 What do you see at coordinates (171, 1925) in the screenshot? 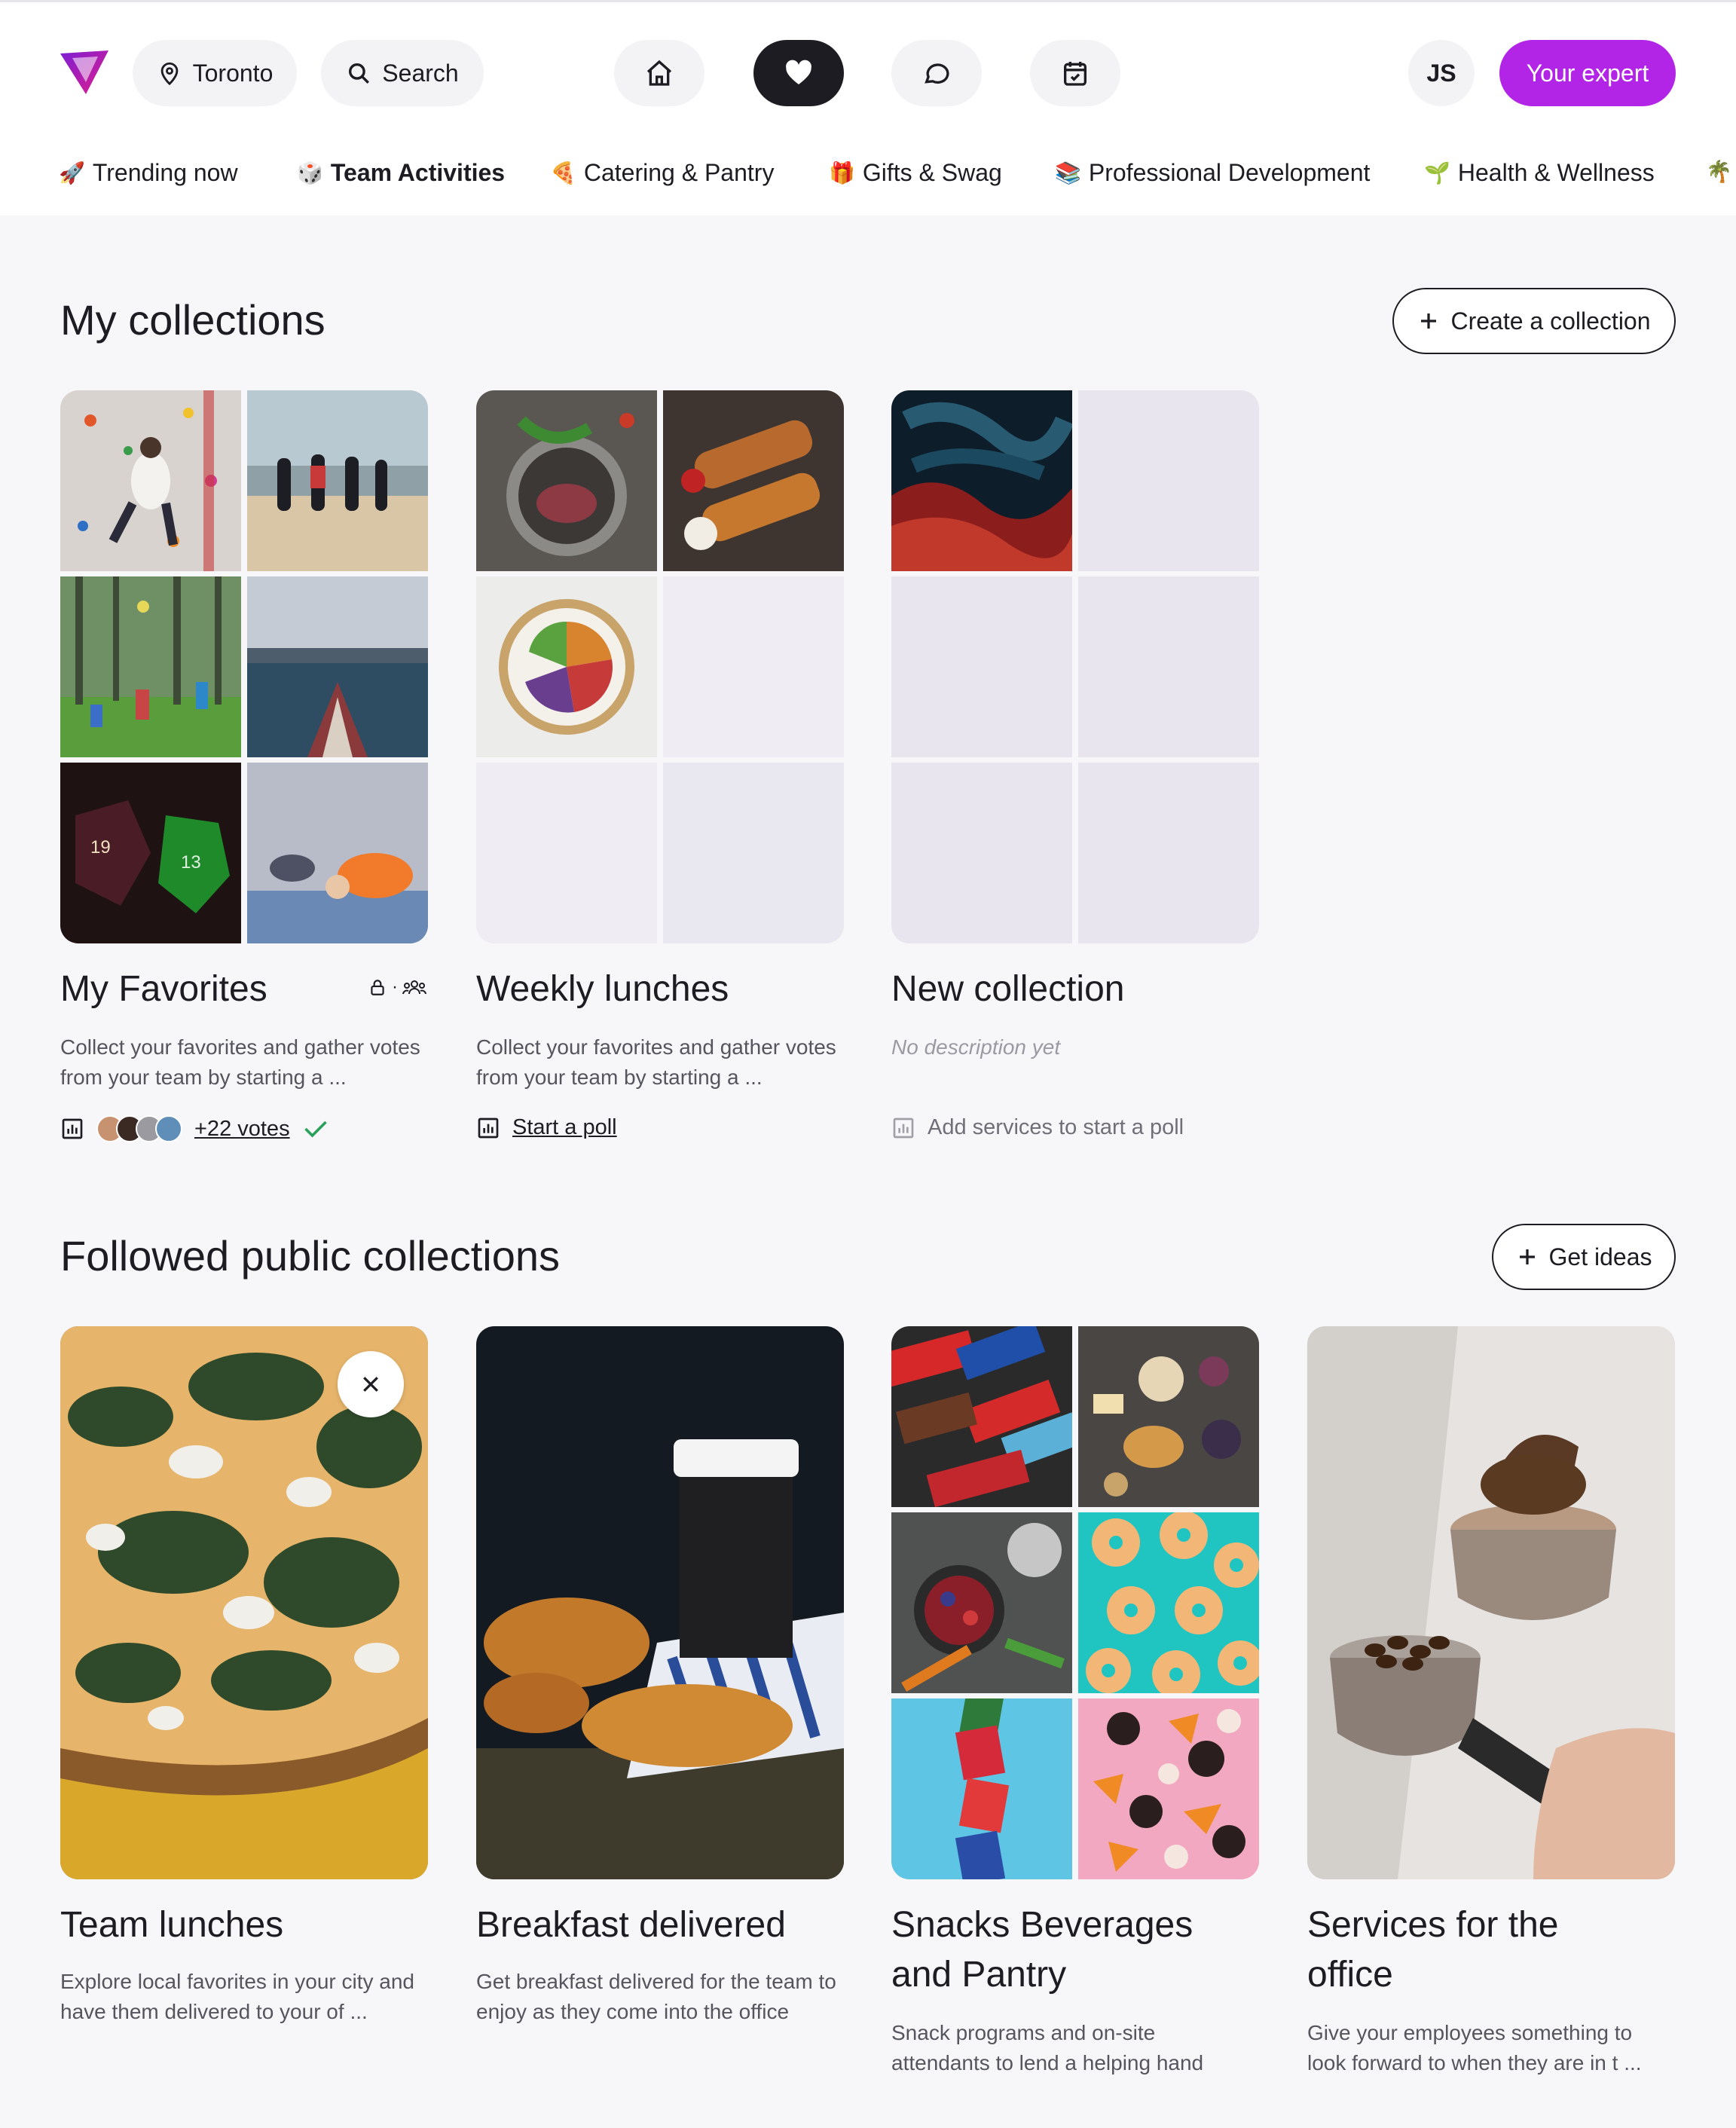
I see `team-lunches-title: Team lunches` at bounding box center [171, 1925].